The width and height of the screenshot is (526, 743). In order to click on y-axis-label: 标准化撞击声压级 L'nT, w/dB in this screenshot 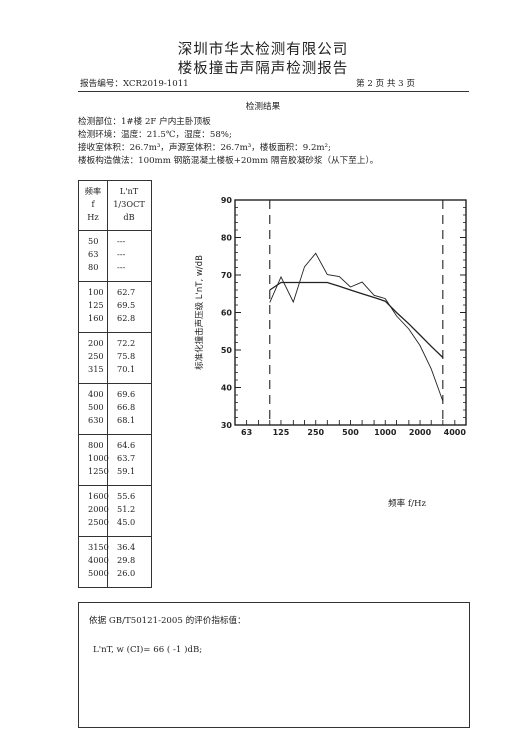, I will do `click(199, 312)`.